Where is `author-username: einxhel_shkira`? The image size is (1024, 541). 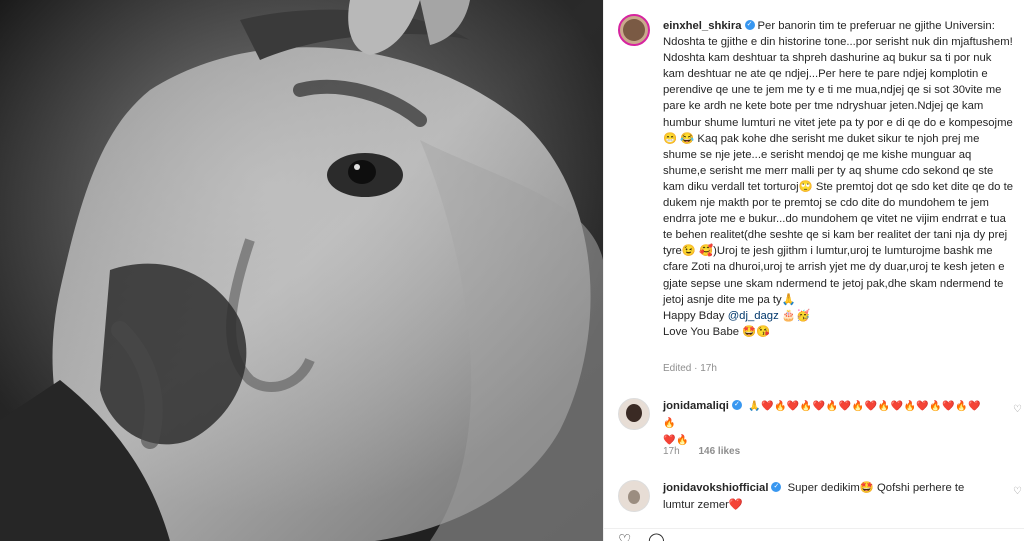
author-username: einxhel_shkira is located at coordinates (702, 26).